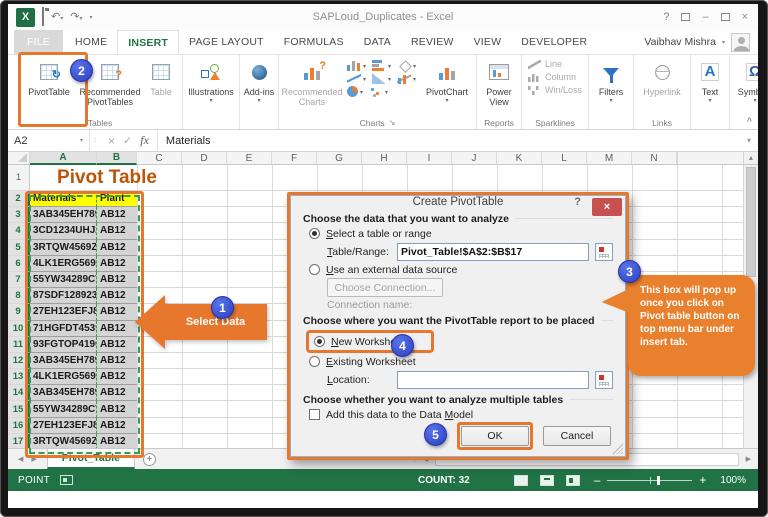 This screenshot has width=768, height=517. I want to click on highlight-new-worksheet: New Worksheet, so click(370, 341).